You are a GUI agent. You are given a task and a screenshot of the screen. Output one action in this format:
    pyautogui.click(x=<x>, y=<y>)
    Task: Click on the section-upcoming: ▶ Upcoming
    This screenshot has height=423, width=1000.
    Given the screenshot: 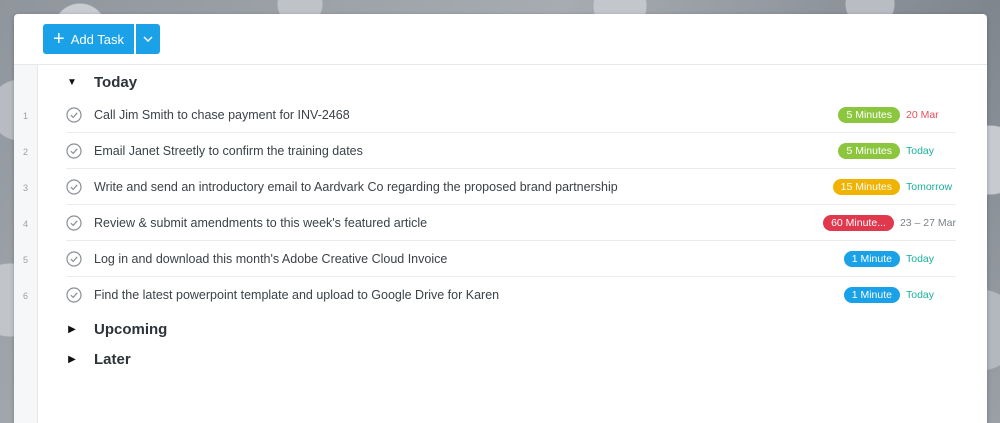 What is the action you would take?
    pyautogui.click(x=116, y=329)
    